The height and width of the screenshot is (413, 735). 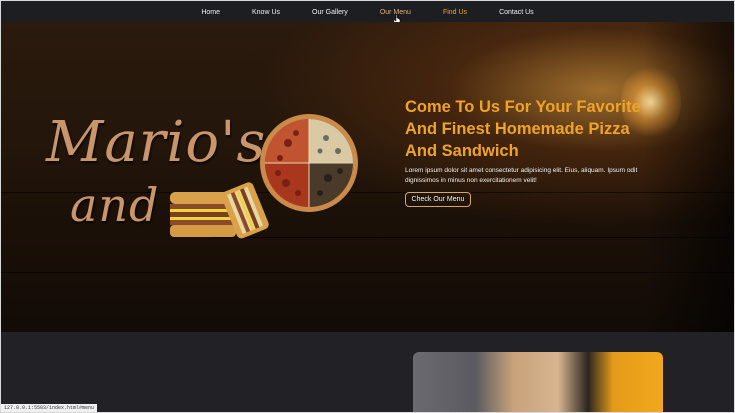 I want to click on nav-gallery-link: Our Gallery, so click(x=330, y=12).